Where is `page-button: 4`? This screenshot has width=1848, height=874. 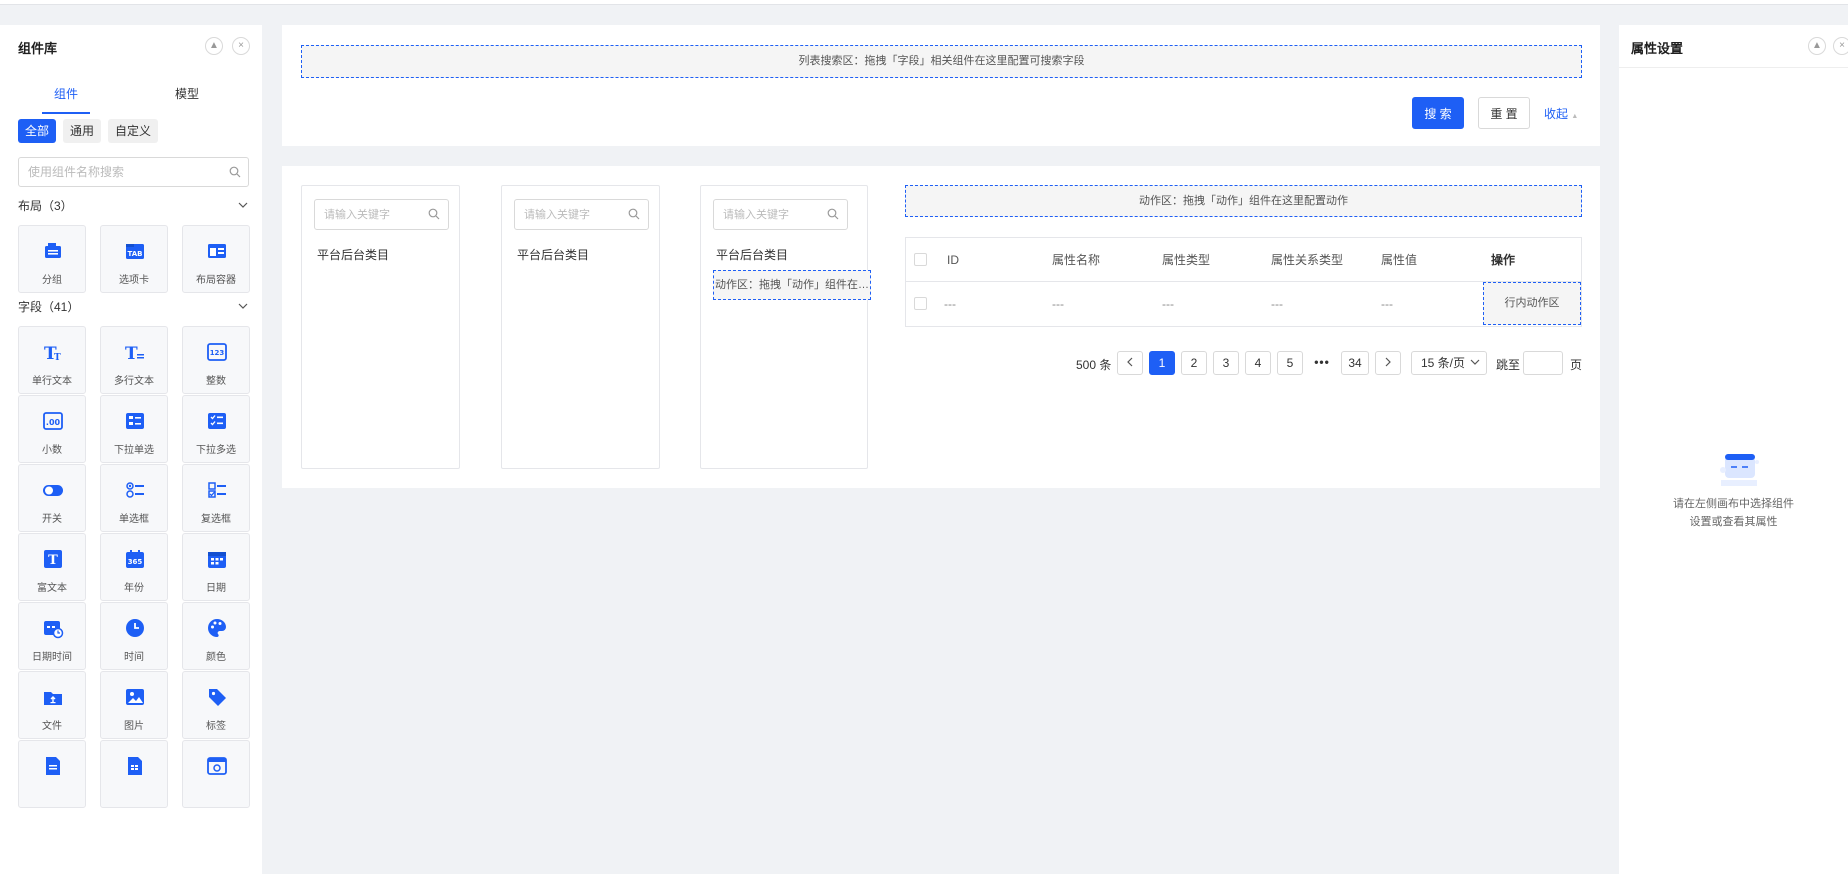
page-button: 4 is located at coordinates (1258, 363).